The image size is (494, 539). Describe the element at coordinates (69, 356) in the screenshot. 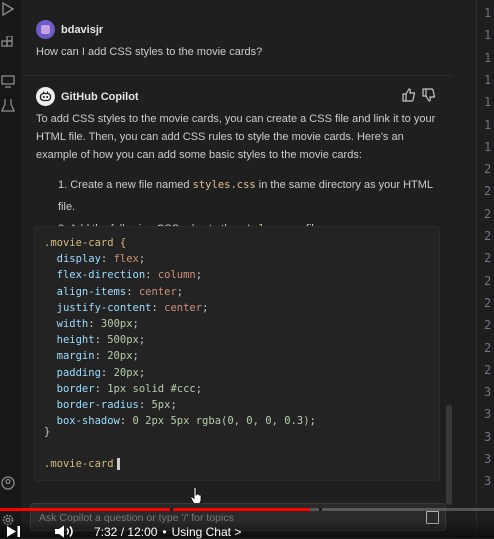

I see `css-property: margin` at that location.